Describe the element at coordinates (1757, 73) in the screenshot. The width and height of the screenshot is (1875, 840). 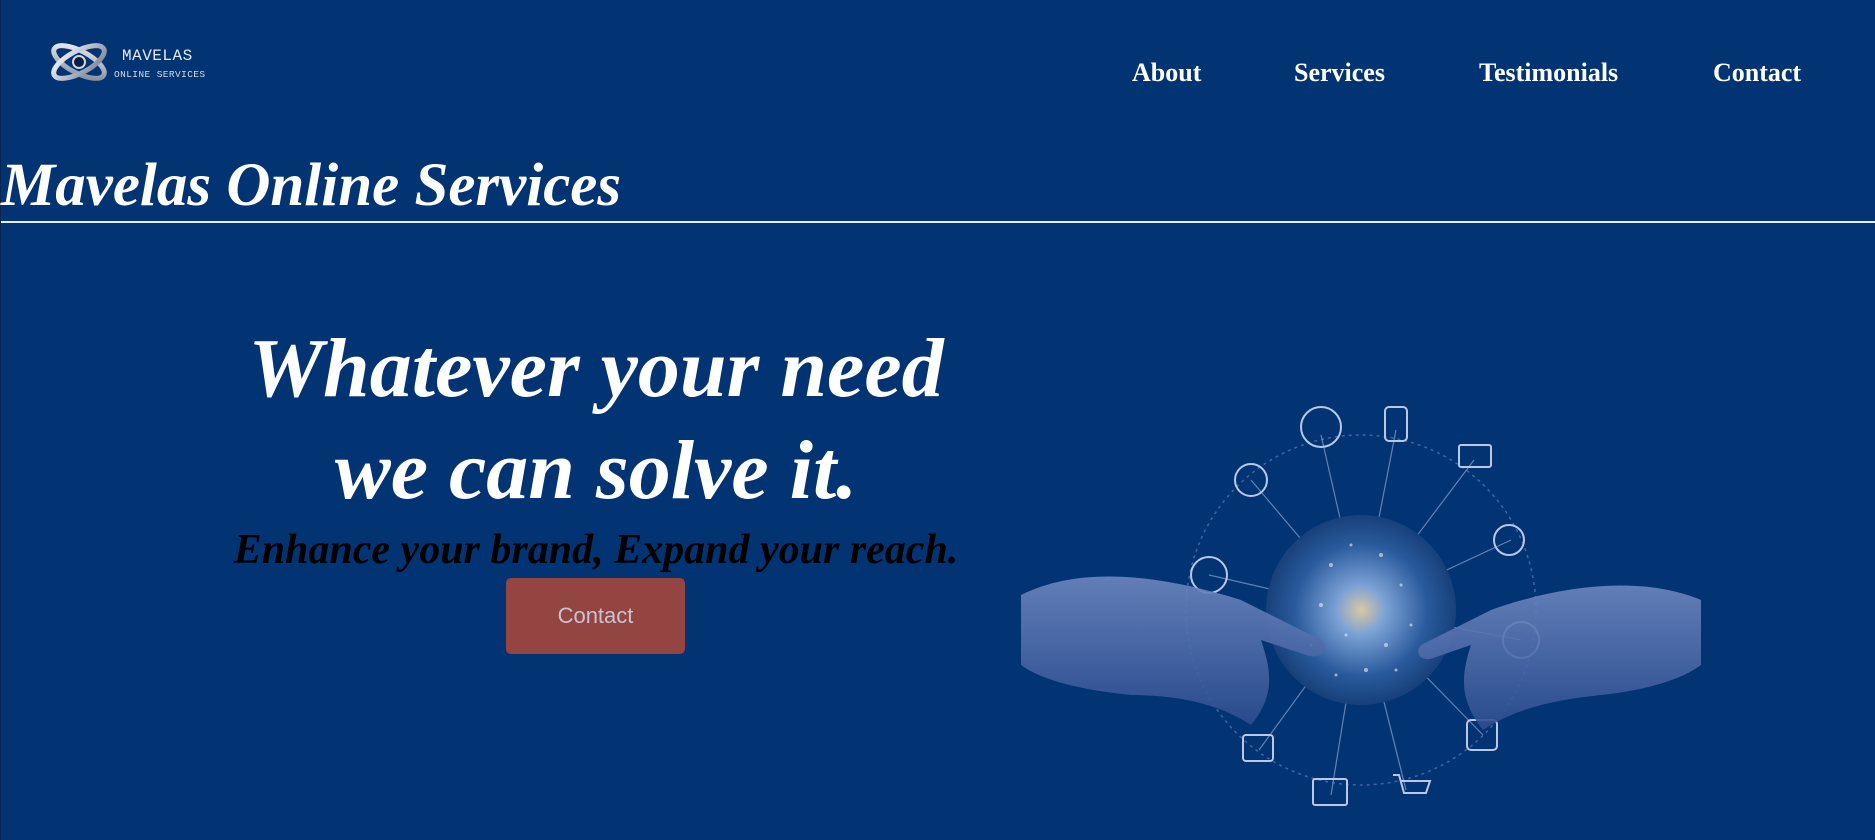
I see `nav-link-contact: Contact` at that location.